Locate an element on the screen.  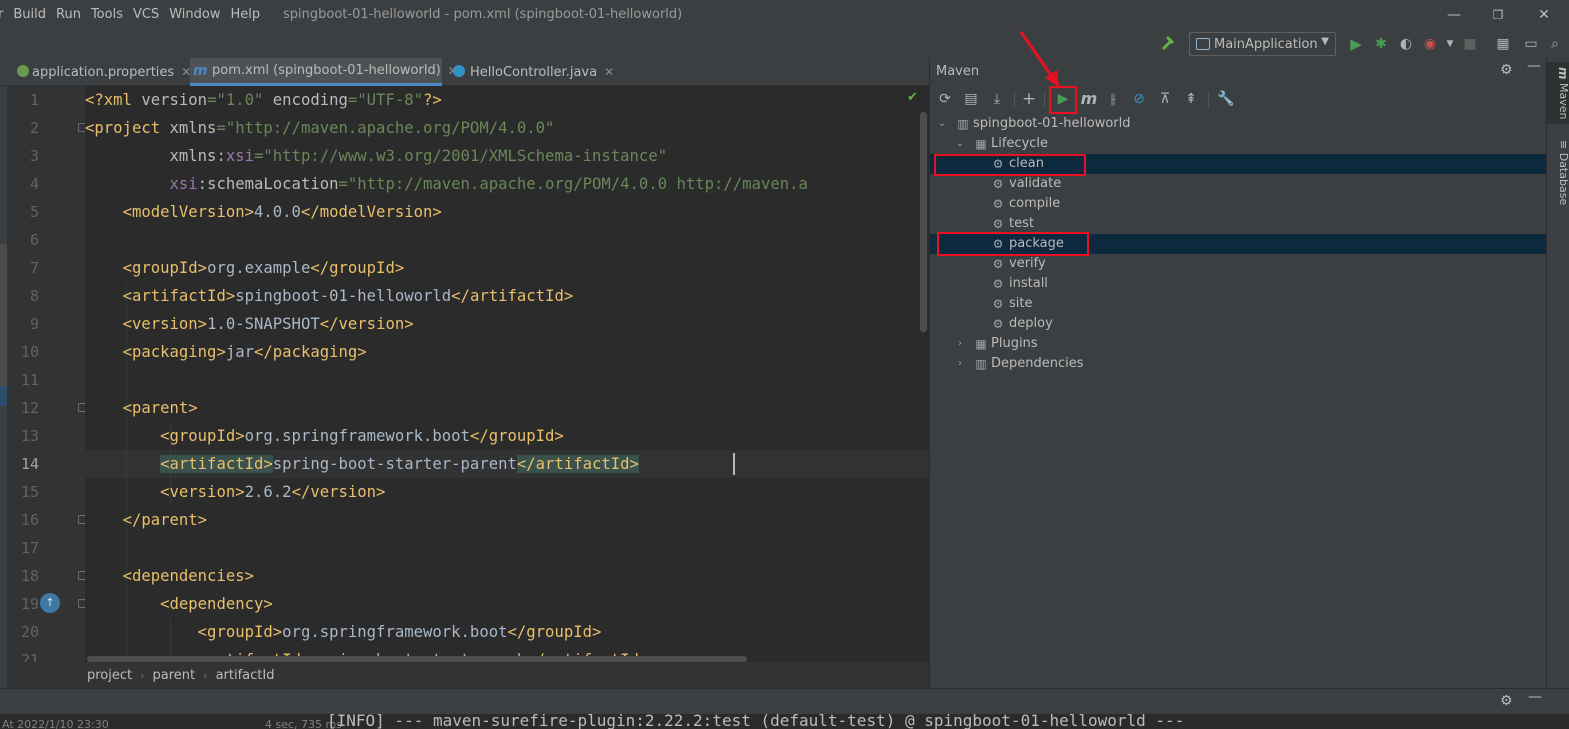
stop-icon: ■ is located at coordinates (1470, 44).